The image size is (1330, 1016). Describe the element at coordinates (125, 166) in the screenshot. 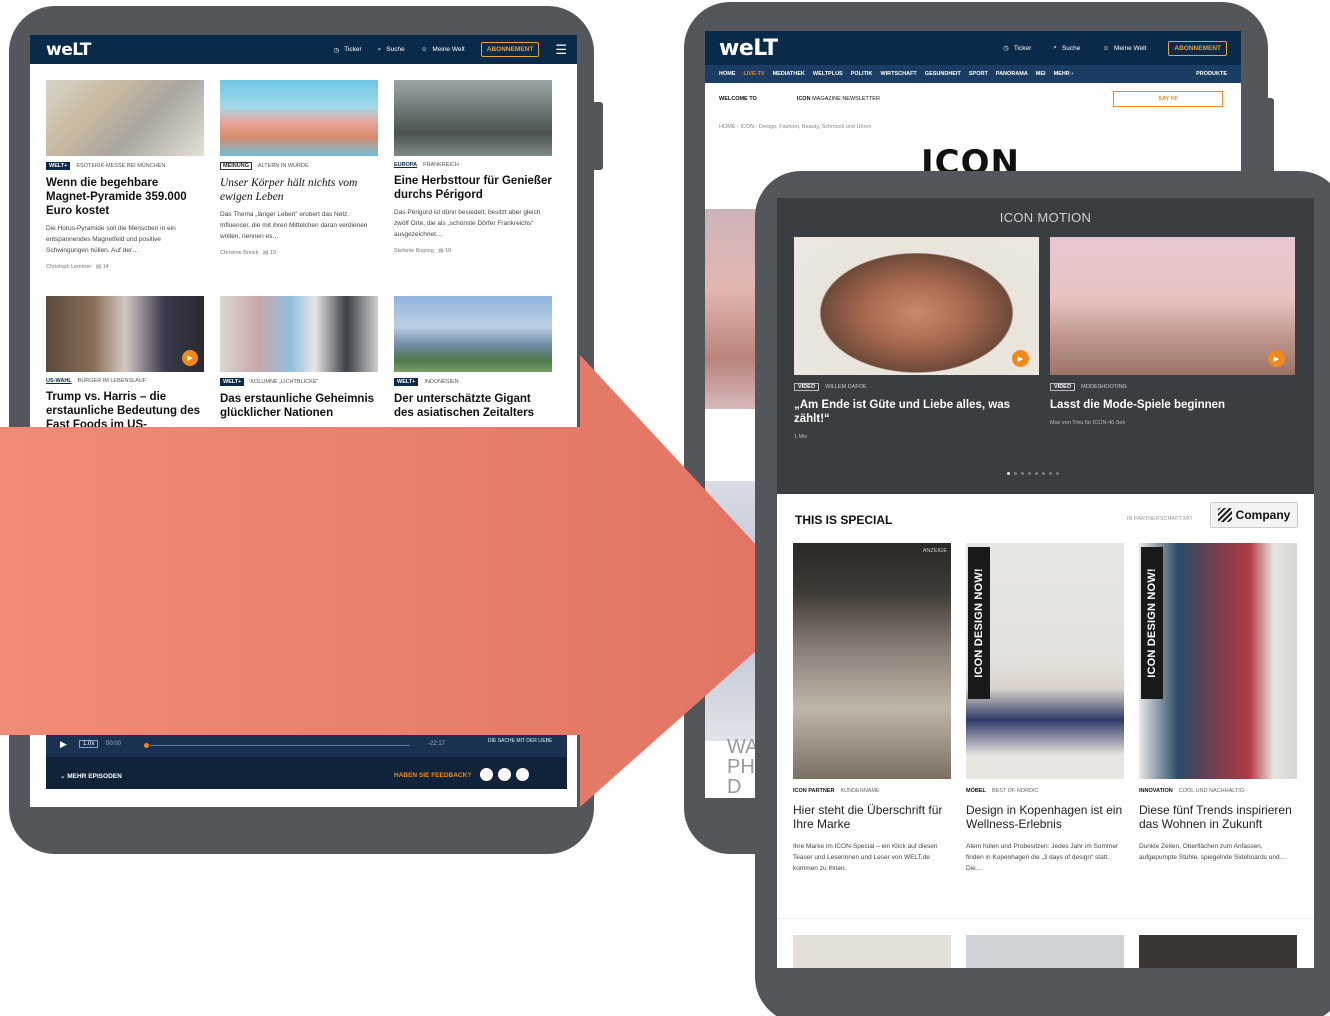

I see `article-tags: WELT+ ESOTERIK-MESSE BEI MÜNCHEN` at that location.